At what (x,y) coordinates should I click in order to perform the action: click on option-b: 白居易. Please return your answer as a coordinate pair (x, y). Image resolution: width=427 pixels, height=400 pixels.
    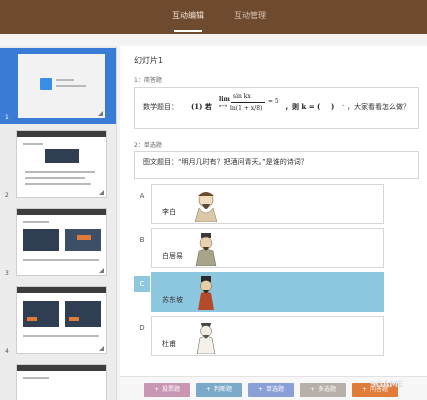
    Looking at the image, I should click on (267, 248).